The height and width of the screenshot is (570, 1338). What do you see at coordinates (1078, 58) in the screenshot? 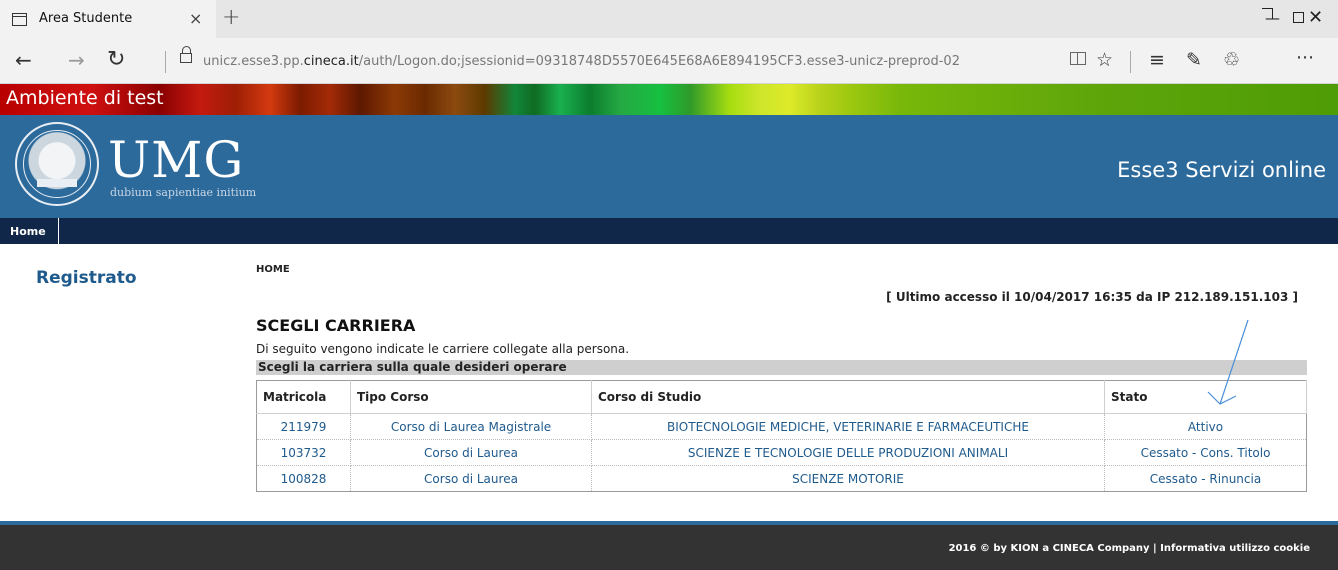
I see `reading-view-icon` at bounding box center [1078, 58].